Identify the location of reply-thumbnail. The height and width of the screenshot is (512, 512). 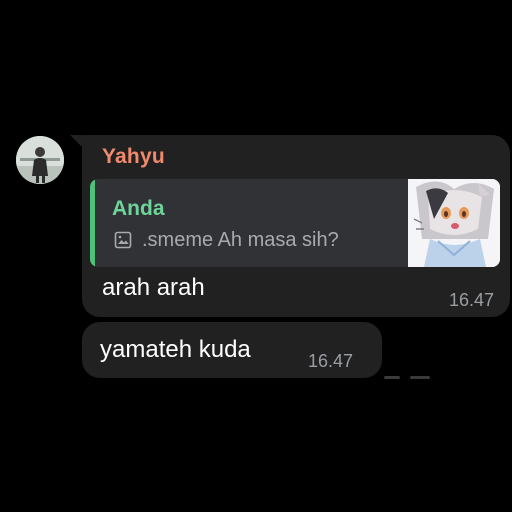
(454, 223).